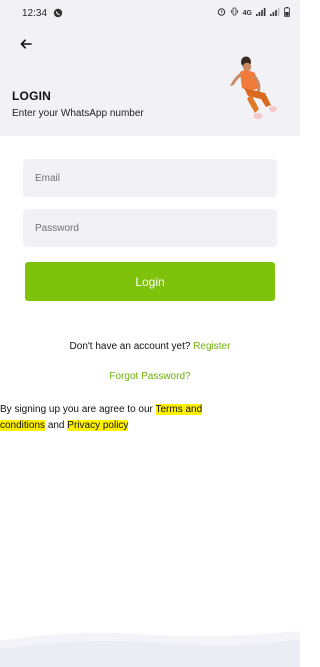 This screenshot has height=667, width=320. What do you see at coordinates (150, 649) in the screenshot?
I see `bottom-wave-decoration` at bounding box center [150, 649].